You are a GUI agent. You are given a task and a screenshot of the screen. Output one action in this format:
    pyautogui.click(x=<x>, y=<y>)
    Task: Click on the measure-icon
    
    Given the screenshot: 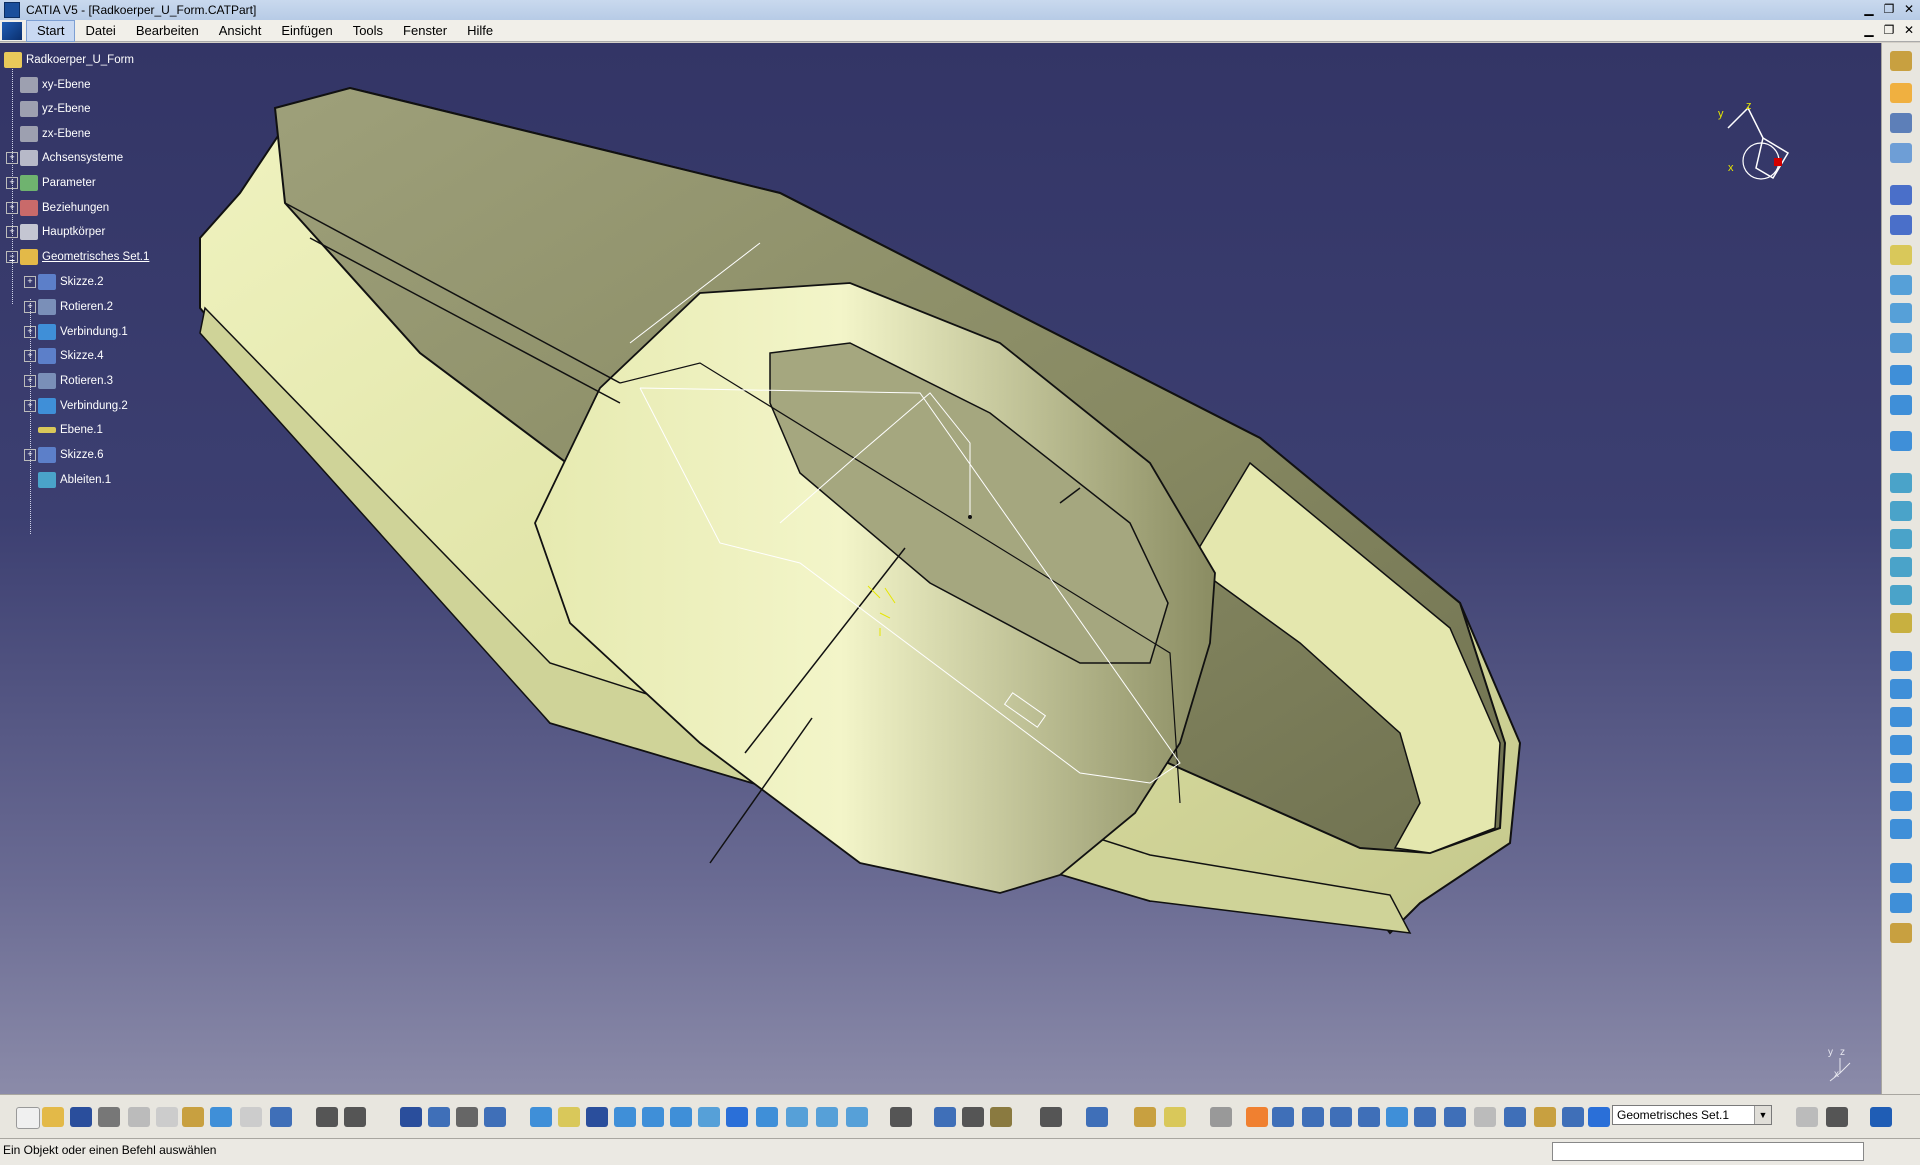 What is the action you would take?
    pyautogui.click(x=901, y=1117)
    